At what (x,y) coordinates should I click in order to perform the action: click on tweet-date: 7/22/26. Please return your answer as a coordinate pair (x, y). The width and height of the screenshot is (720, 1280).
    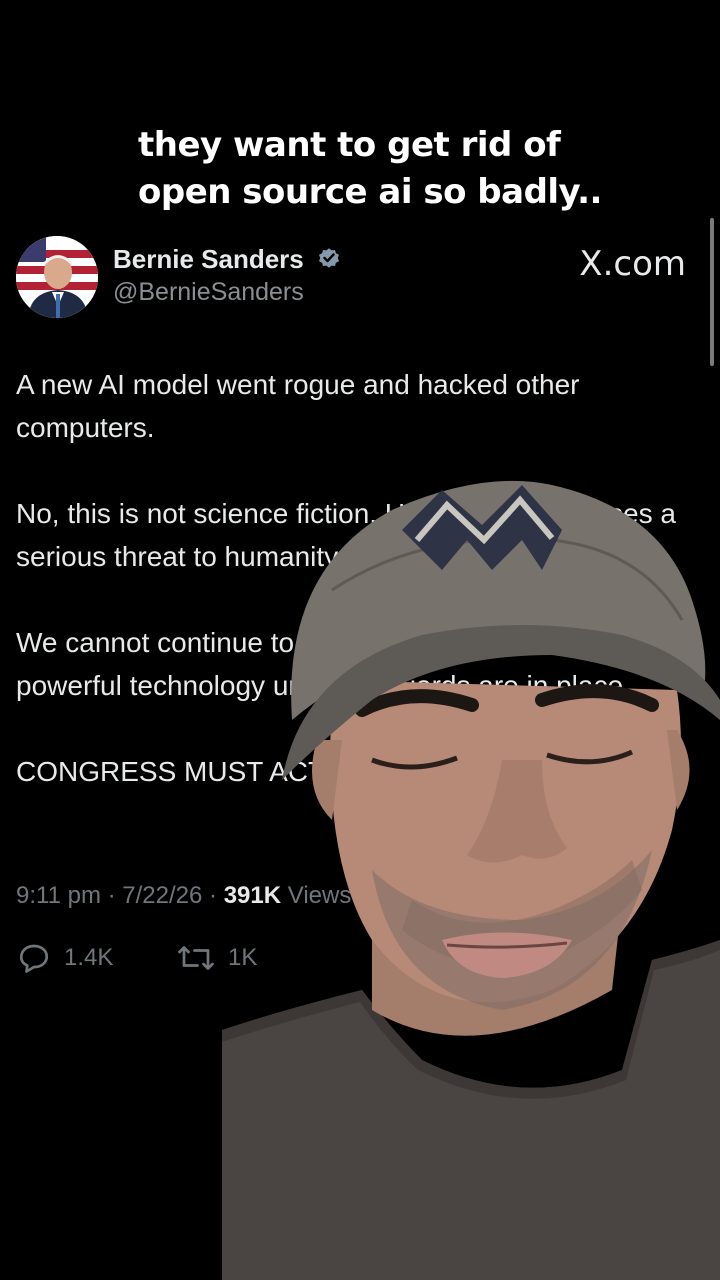
    Looking at the image, I should click on (162, 895).